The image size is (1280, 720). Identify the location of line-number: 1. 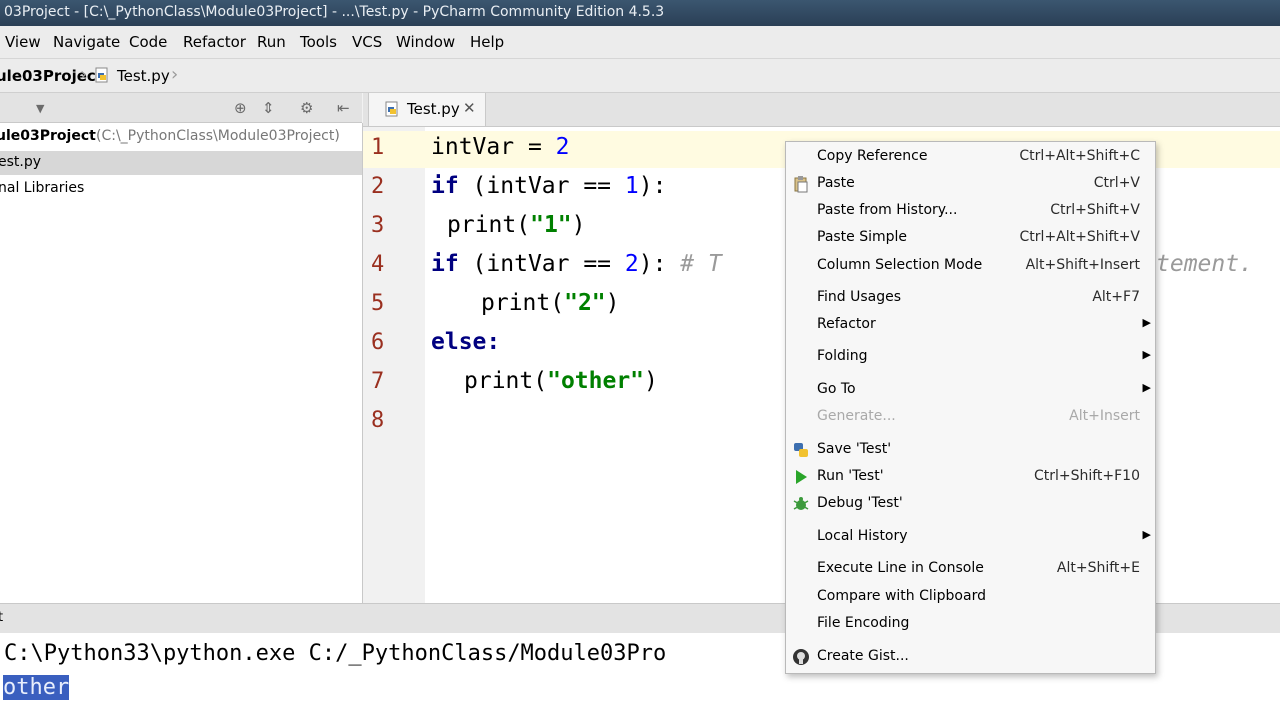
(378, 147).